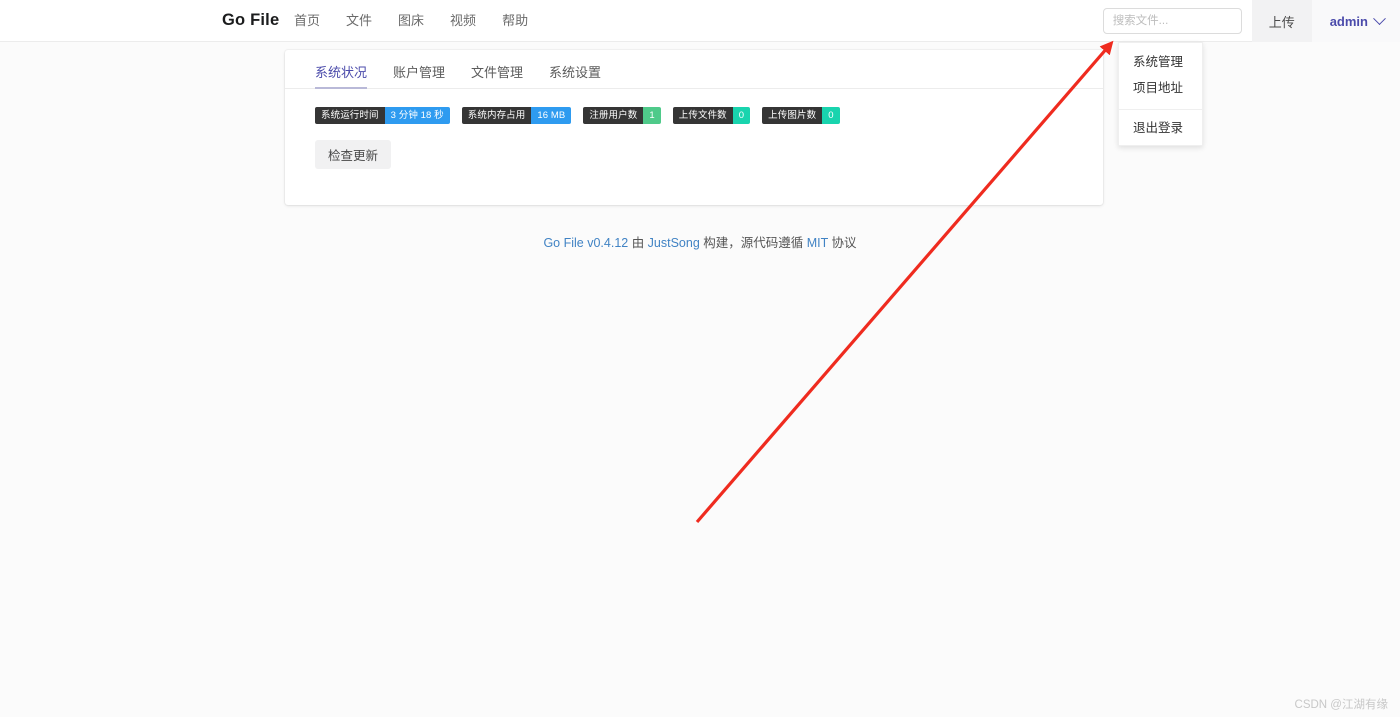 The image size is (1400, 717). Describe the element at coordinates (575, 77) in the screenshot. I see `tab-system-settings: 系统设置` at that location.